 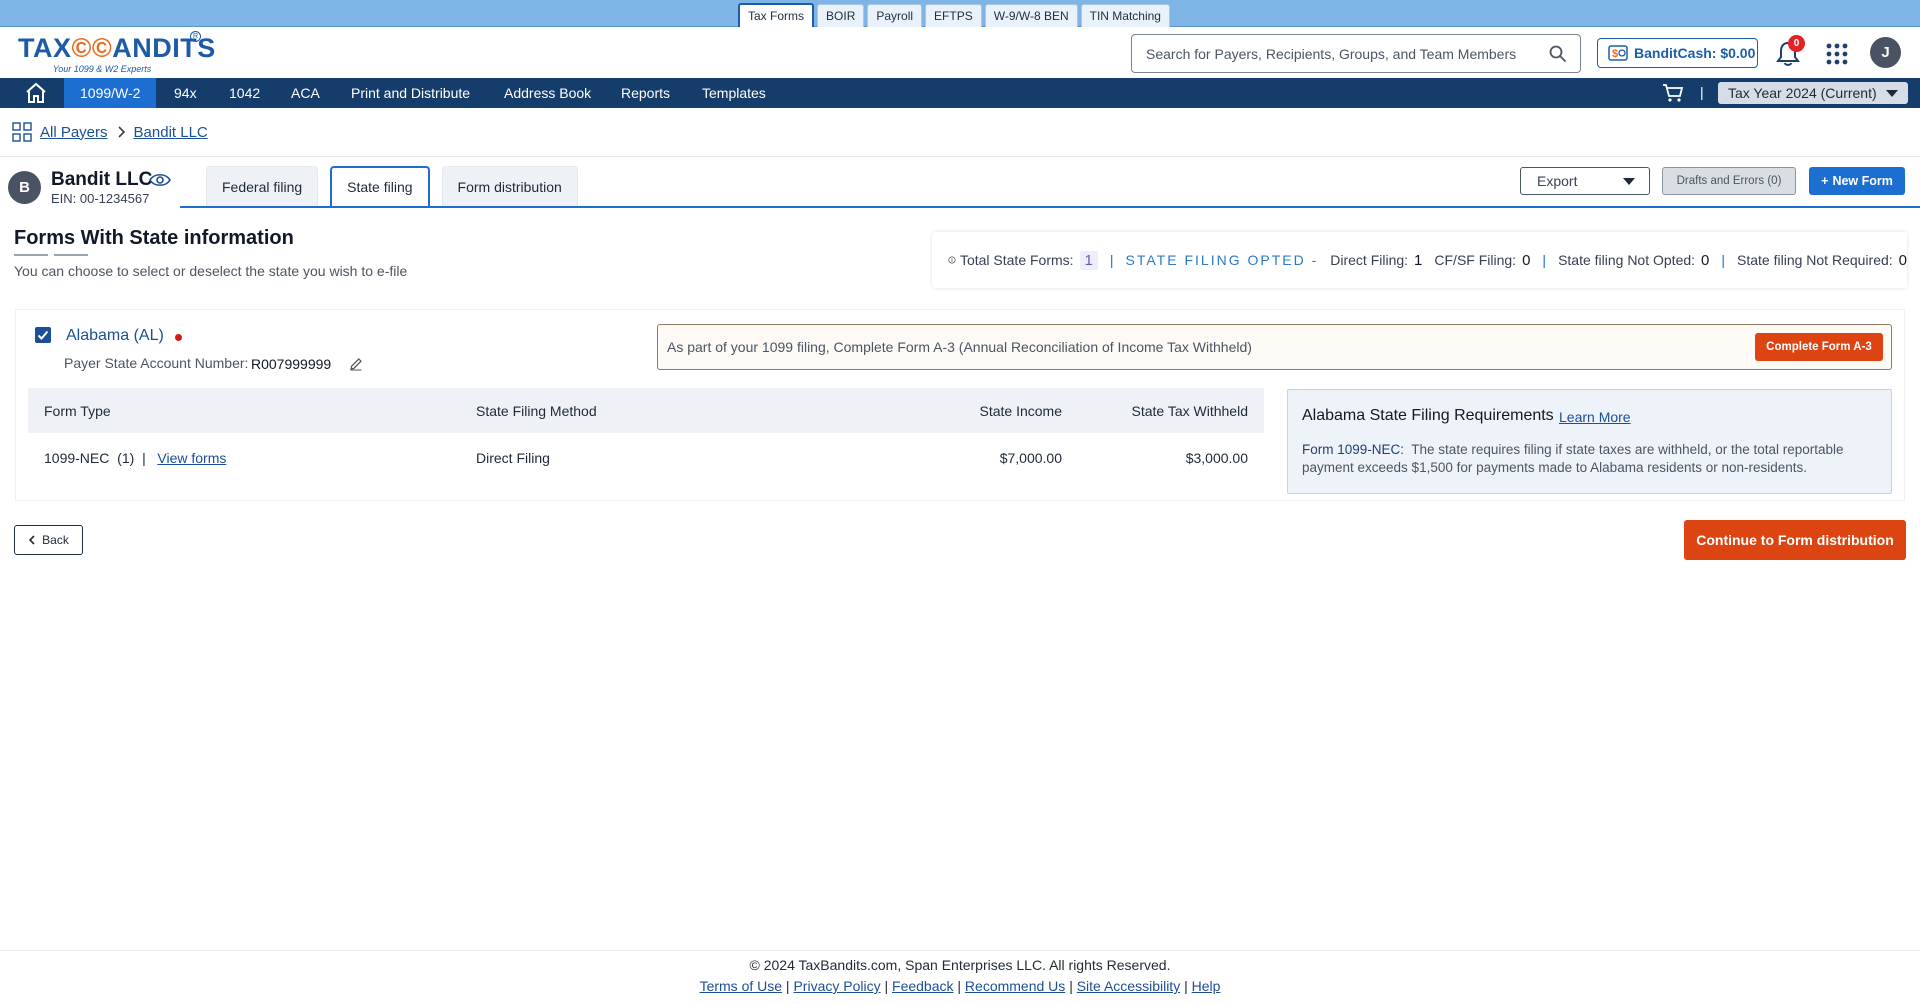 What do you see at coordinates (74, 132) in the screenshot?
I see `breadcrumb-all-payers: All Payers` at bounding box center [74, 132].